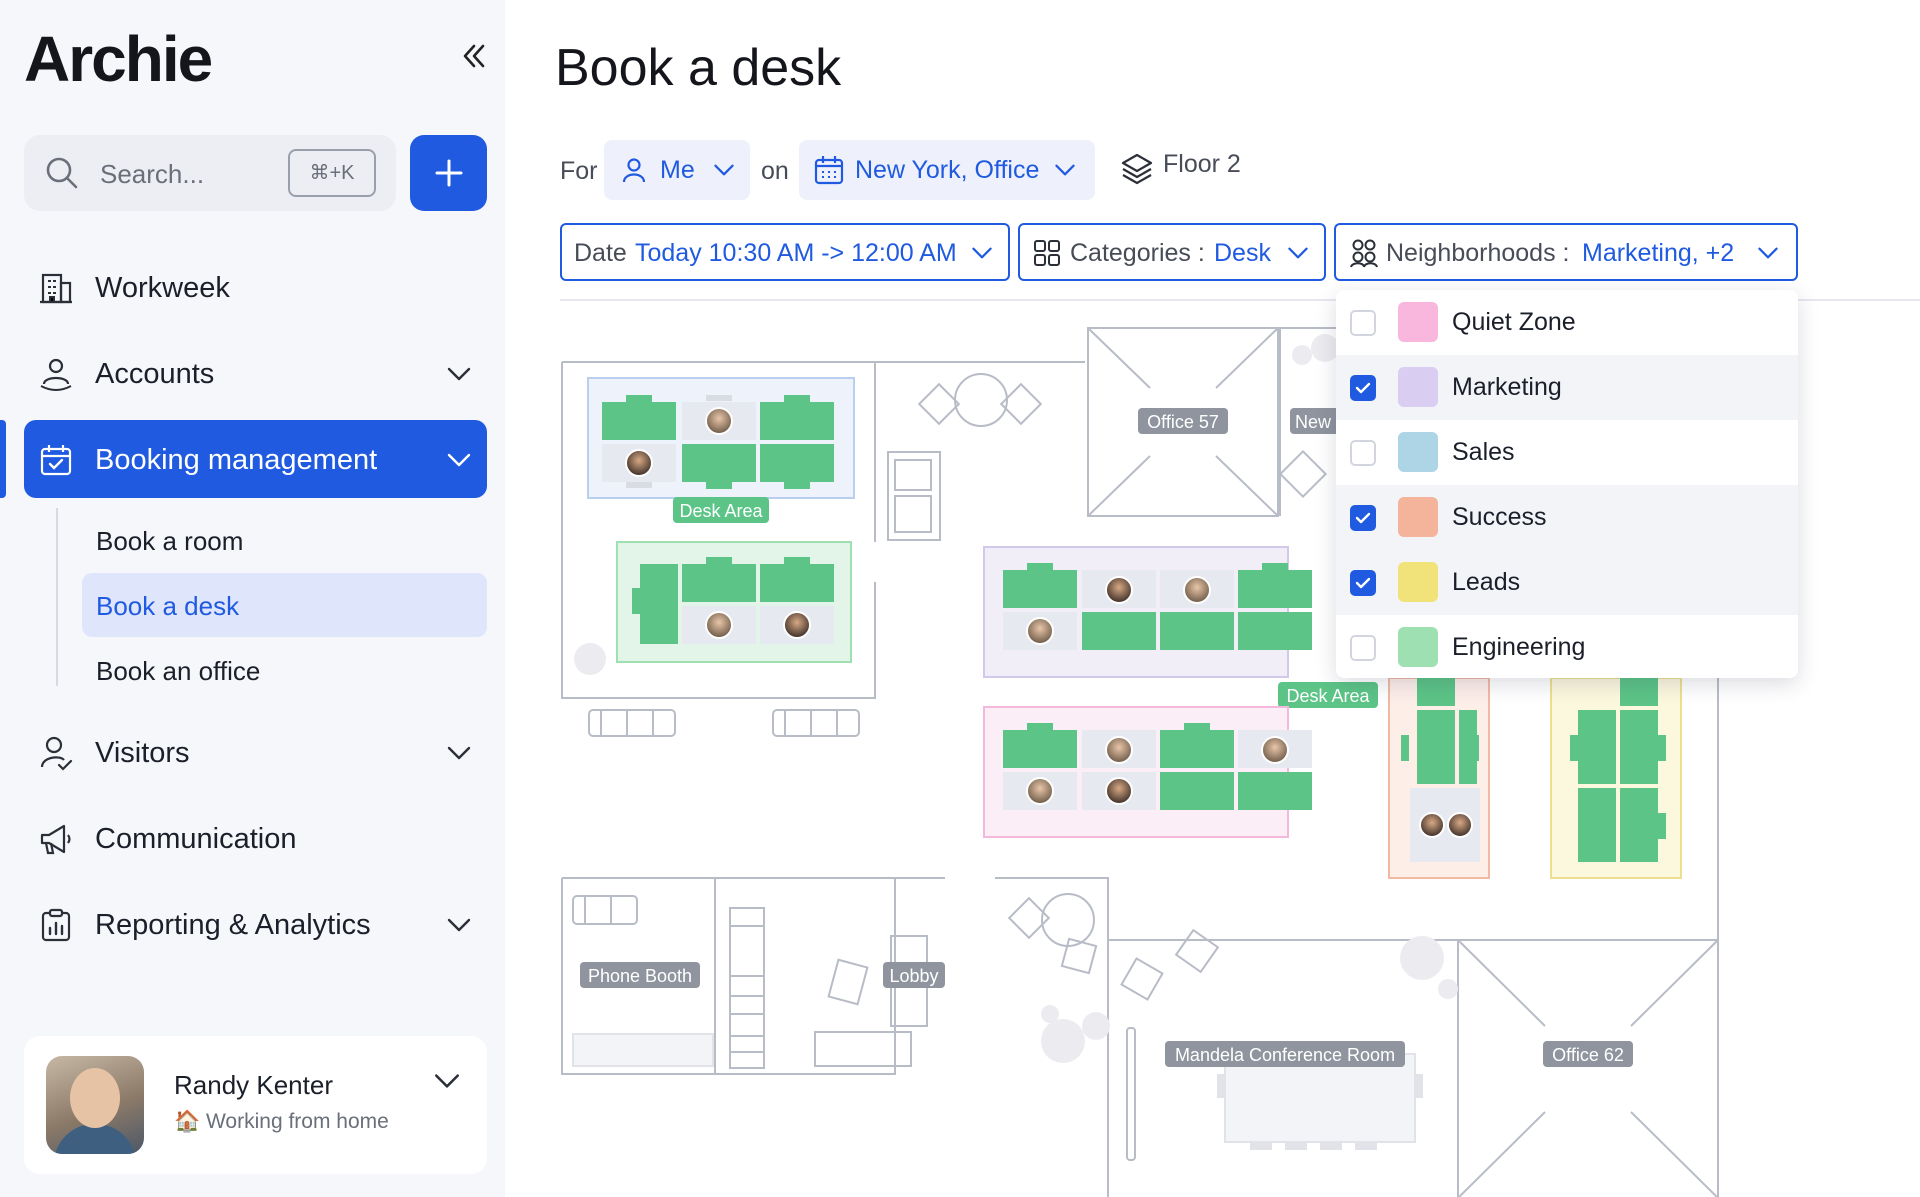  Describe the element at coordinates (1313, 422) in the screenshot. I see `new-room-label: New` at that location.